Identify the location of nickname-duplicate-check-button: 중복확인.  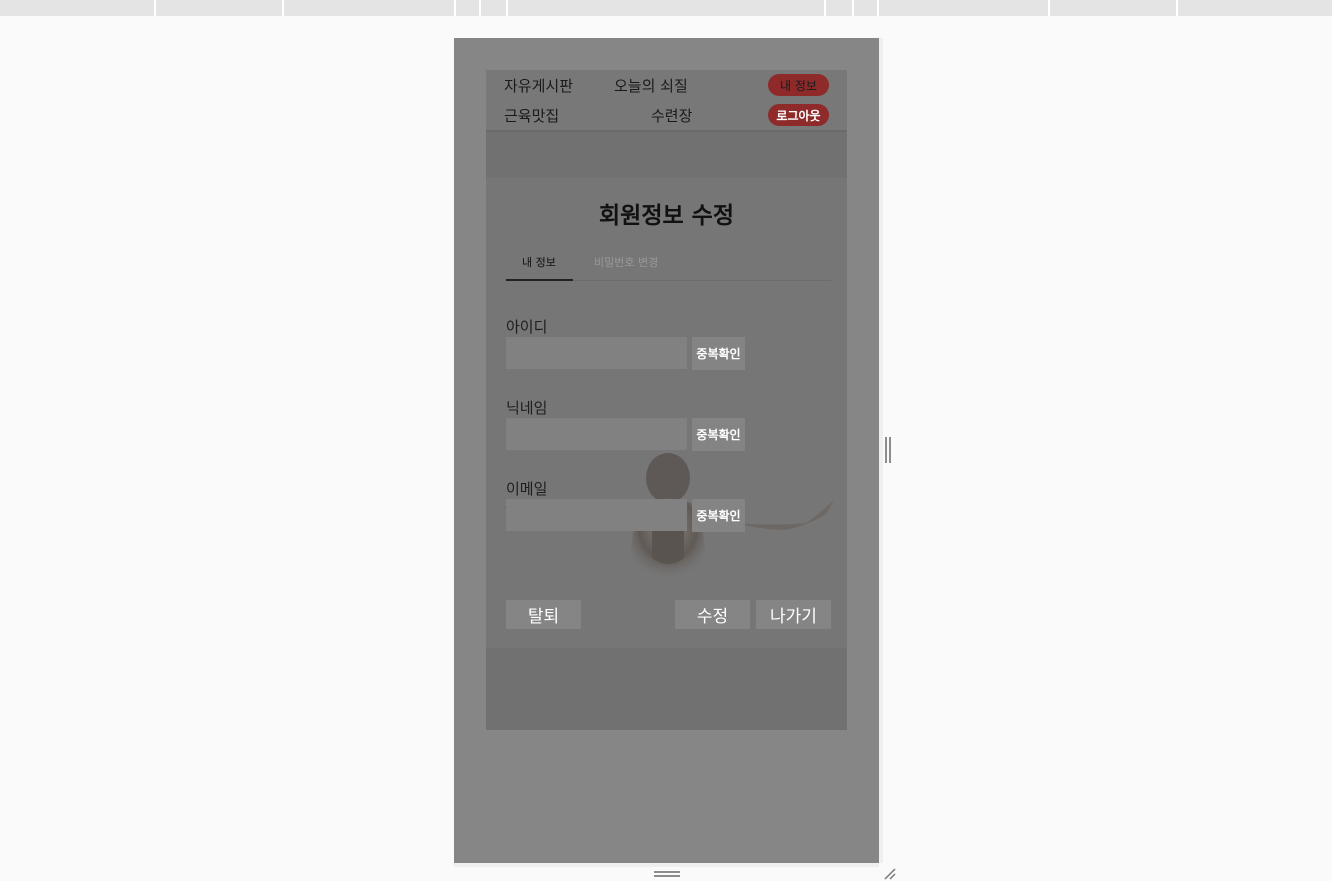
(718, 434).